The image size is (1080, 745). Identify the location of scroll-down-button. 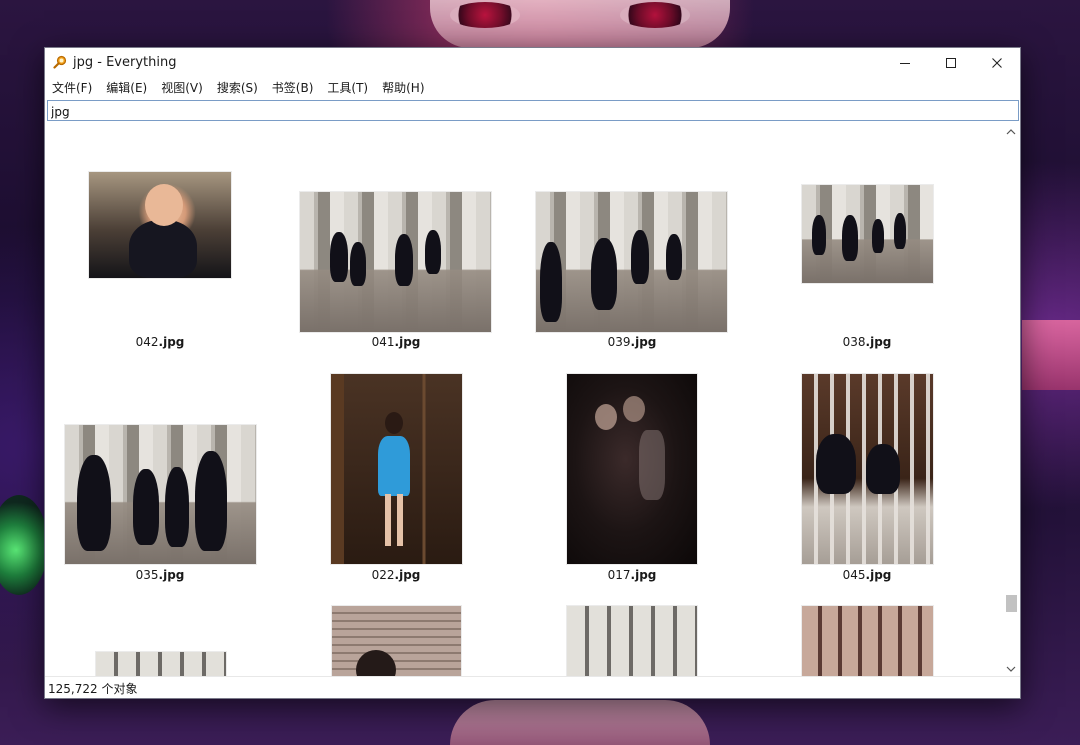
(1011, 669).